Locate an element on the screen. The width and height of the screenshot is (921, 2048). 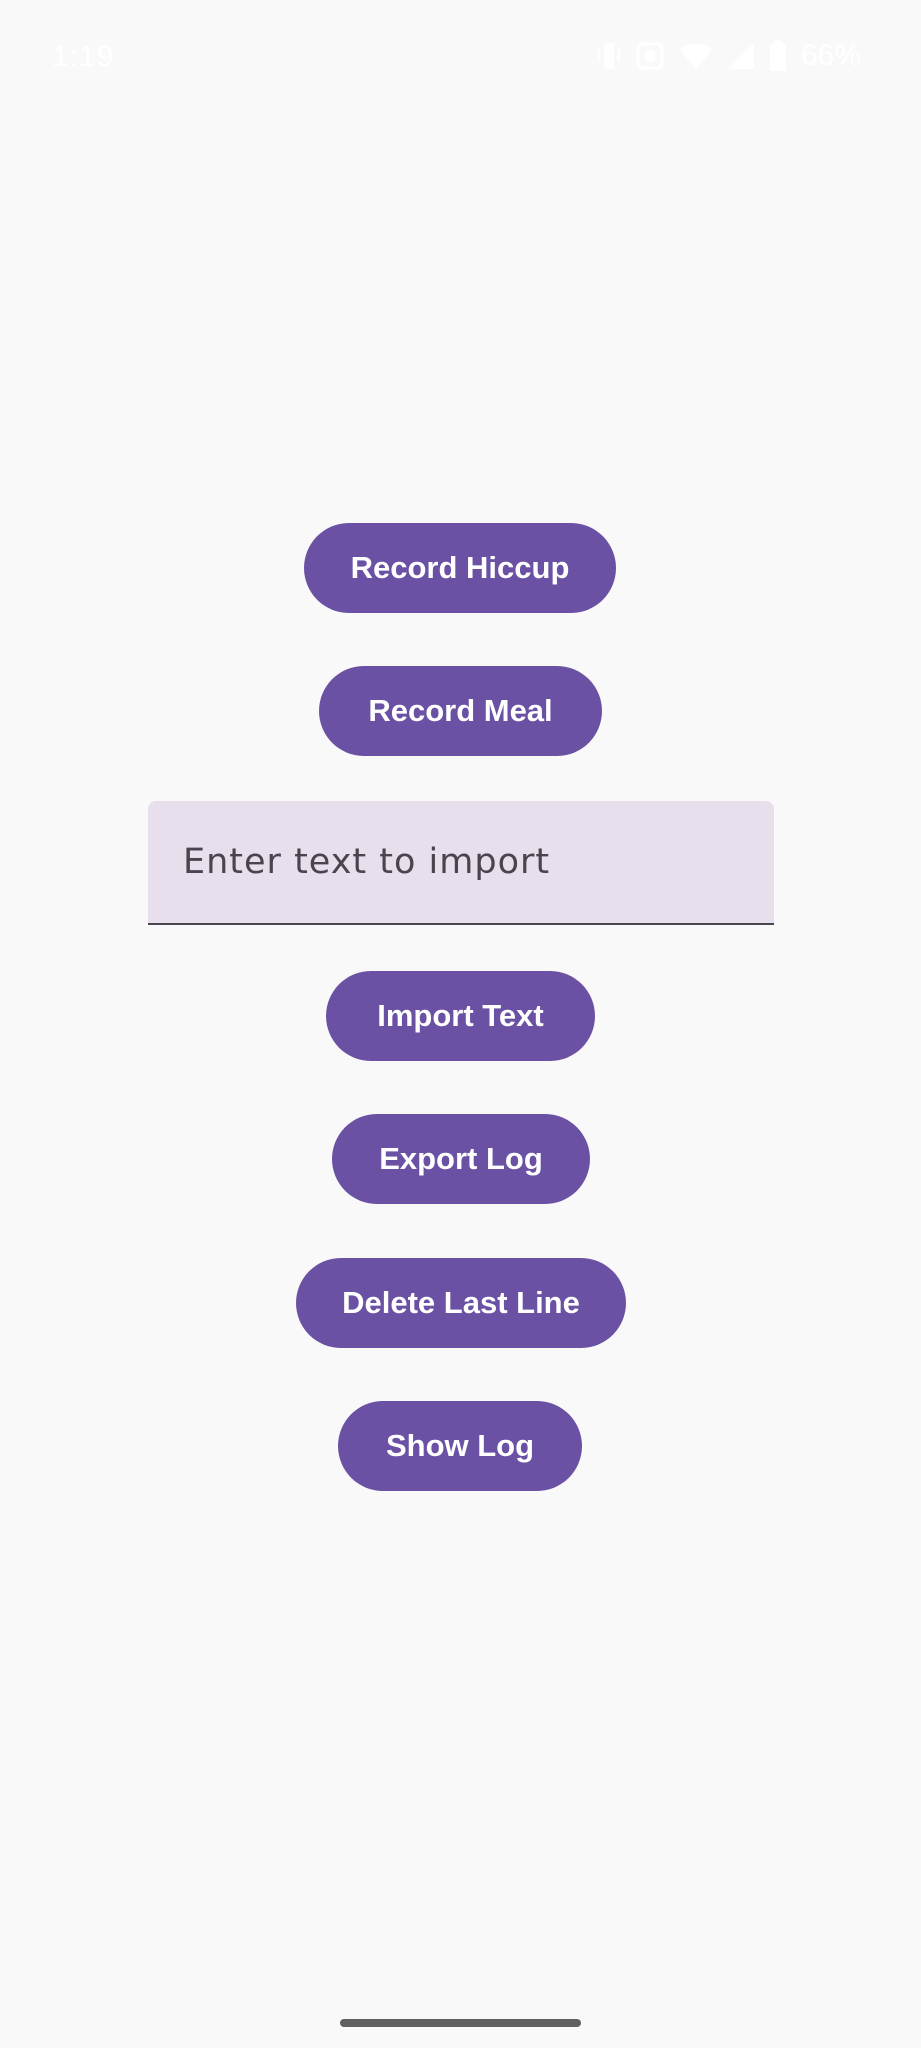
record-meal-button: Record Meal is located at coordinates (460, 711).